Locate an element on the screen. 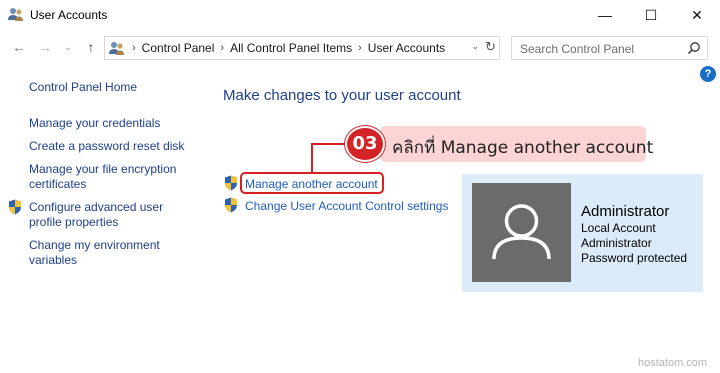 The image size is (720, 373). breadcrumb-user-accounts: User Accounts is located at coordinates (406, 48).